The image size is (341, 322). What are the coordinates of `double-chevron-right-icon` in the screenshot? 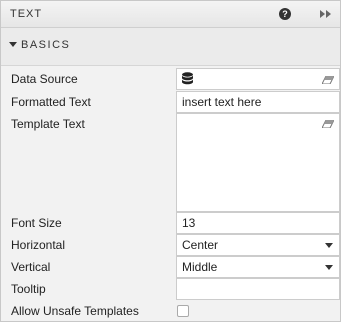 It's located at (326, 14).